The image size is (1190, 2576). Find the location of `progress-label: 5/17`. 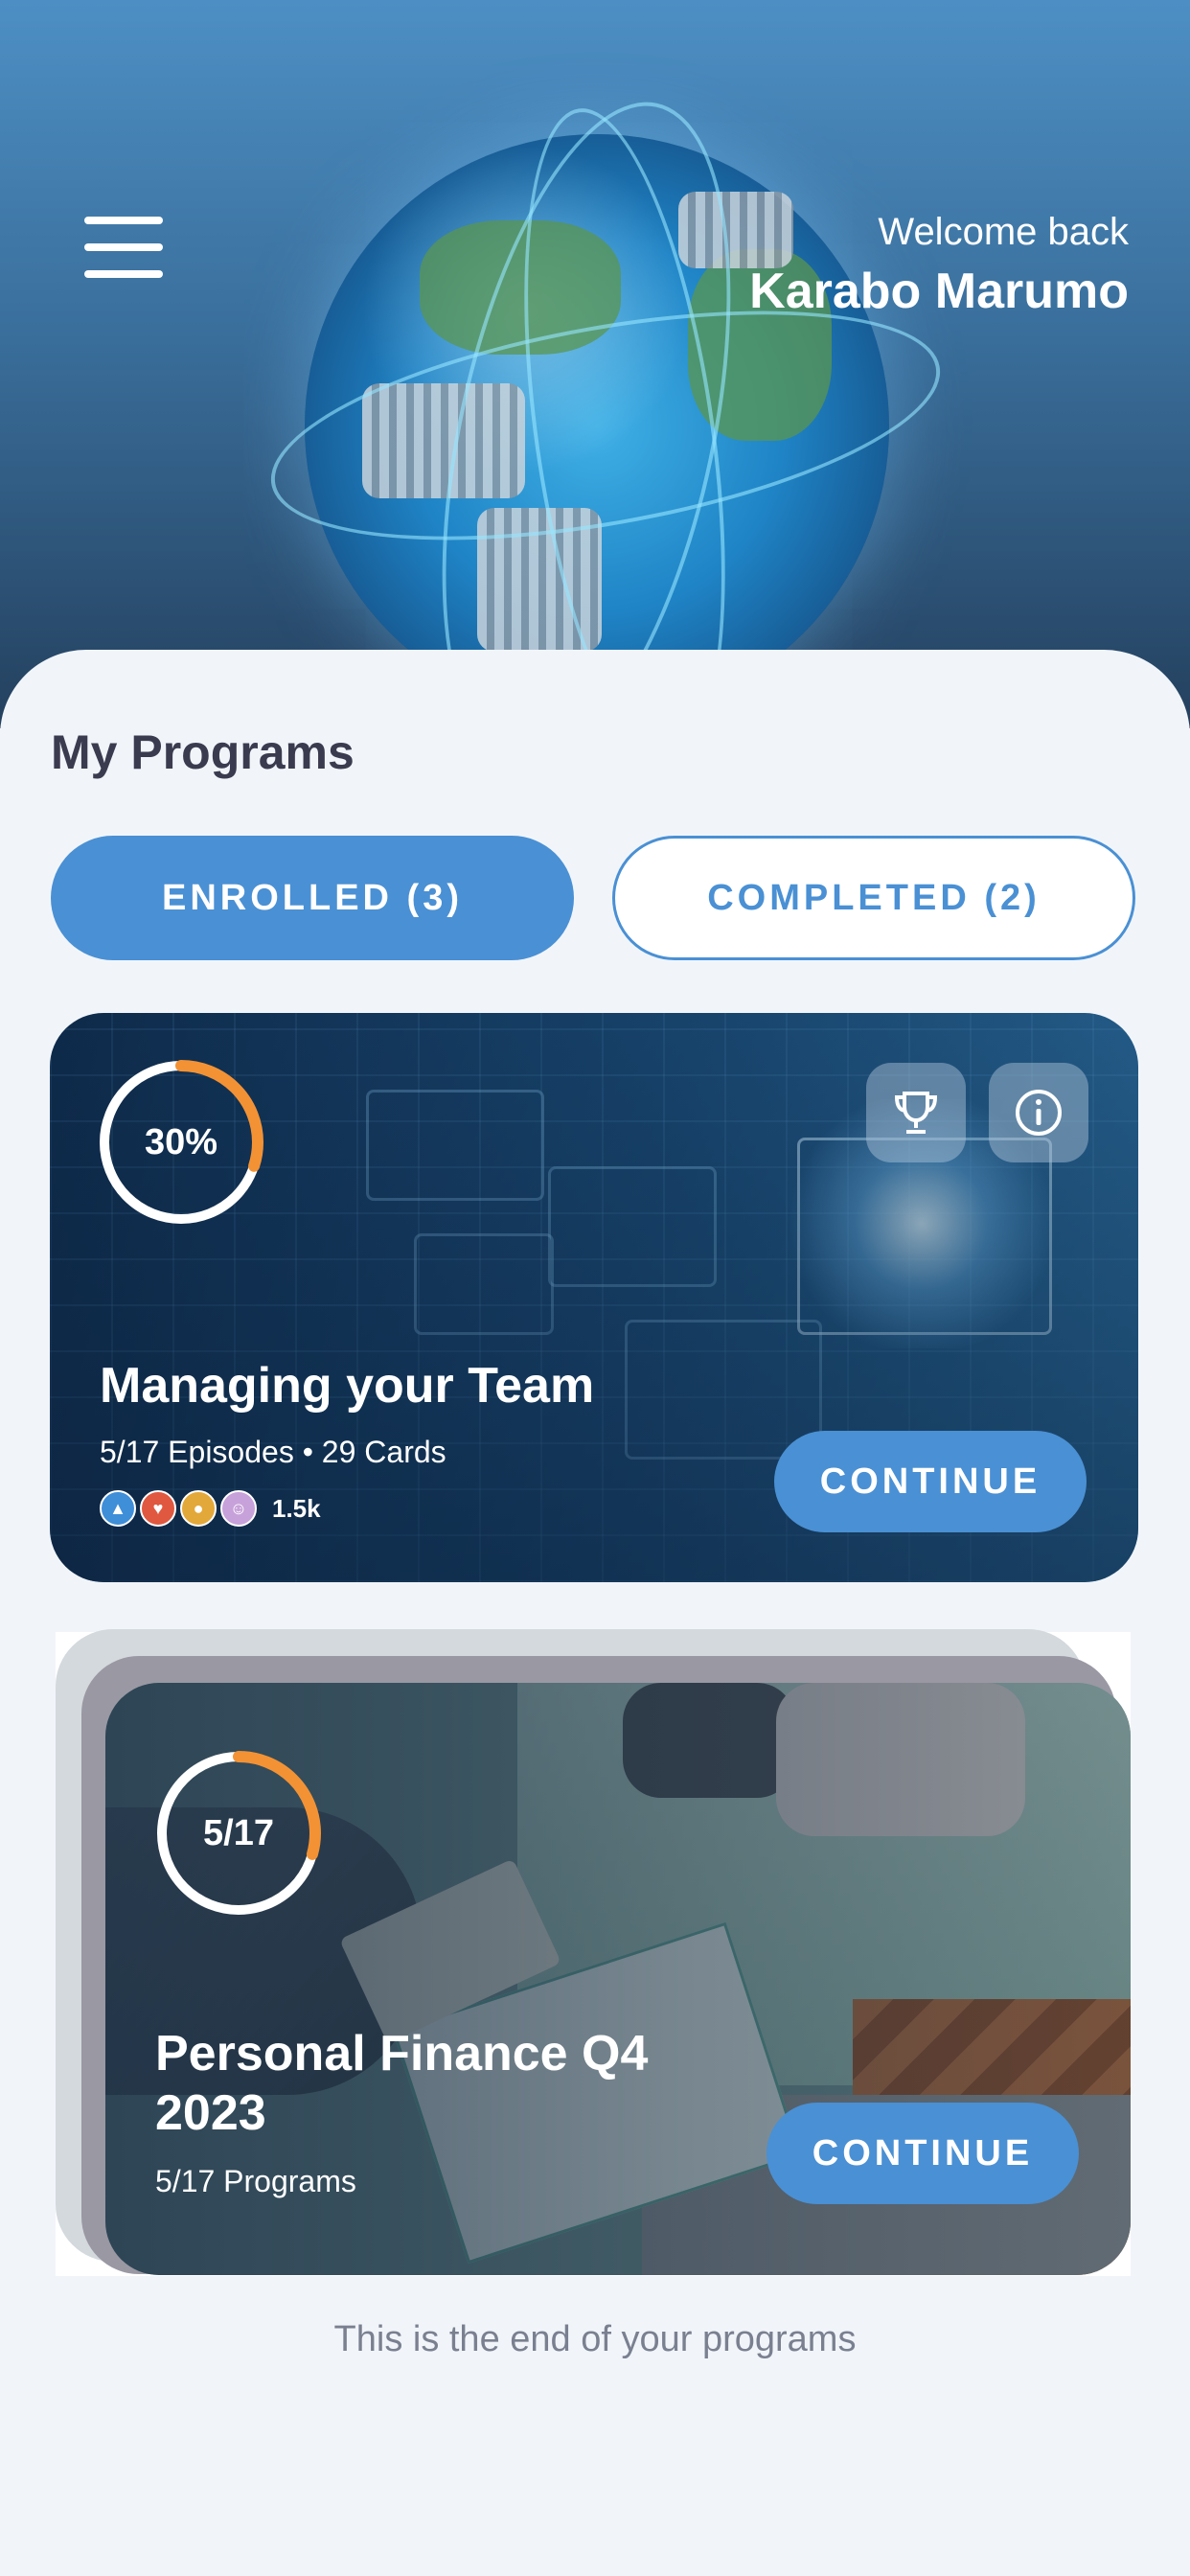

progress-label: 5/17 is located at coordinates (238, 1832).